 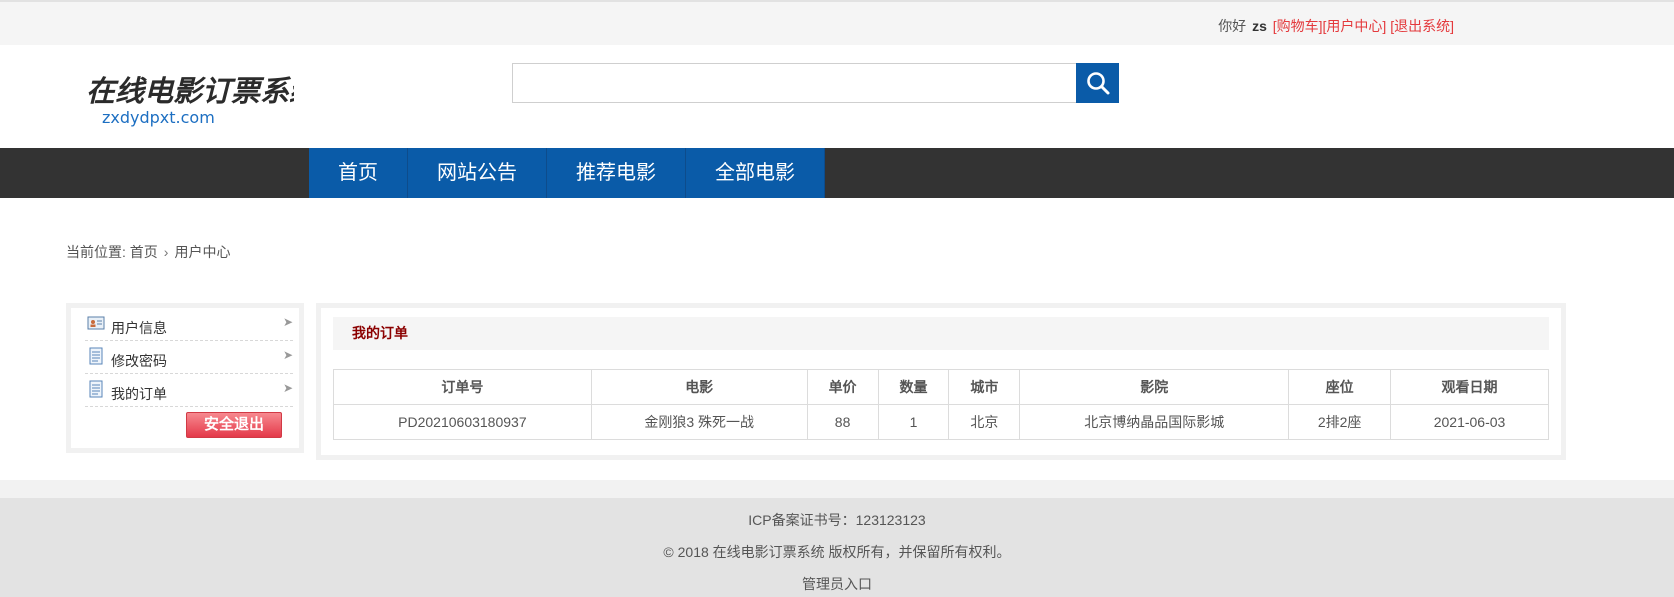 I want to click on user-sidebar: 用户信息 ➤ 修改密码 ➤ 我的订单 ➤ 安全退出, so click(x=185, y=378).